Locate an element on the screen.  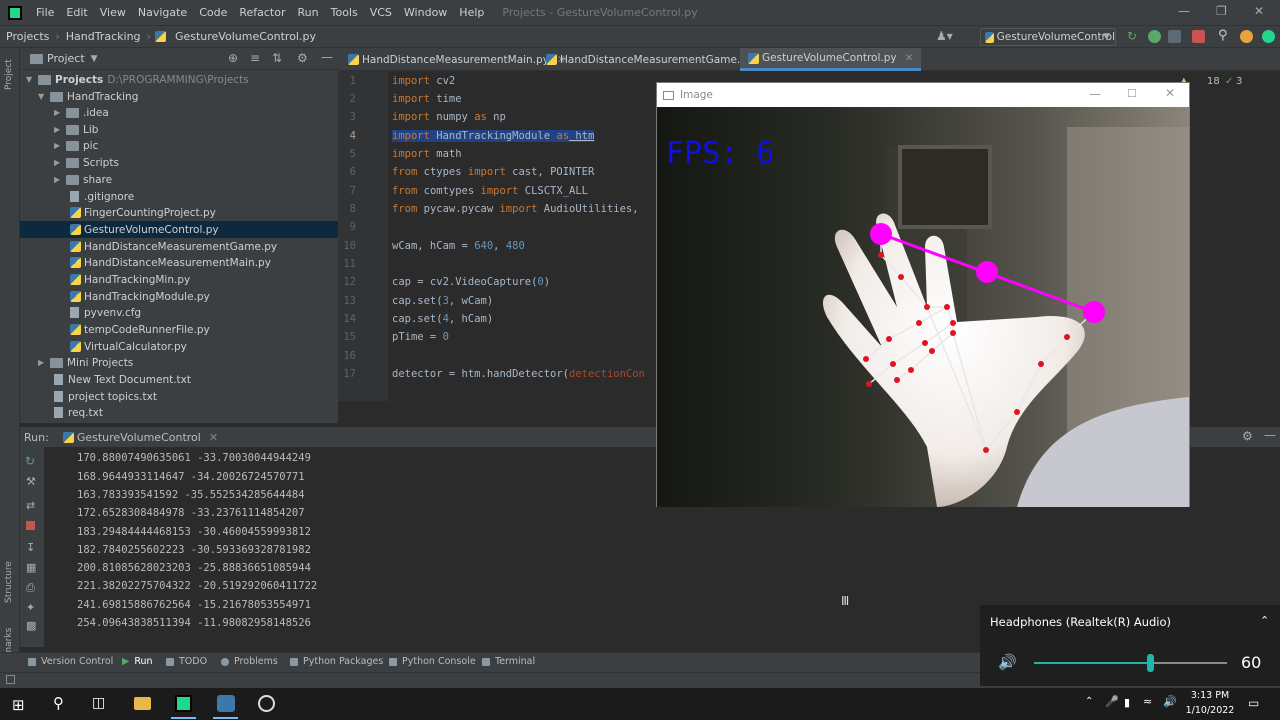
menu-tools: Tools is located at coordinates (344, 12).